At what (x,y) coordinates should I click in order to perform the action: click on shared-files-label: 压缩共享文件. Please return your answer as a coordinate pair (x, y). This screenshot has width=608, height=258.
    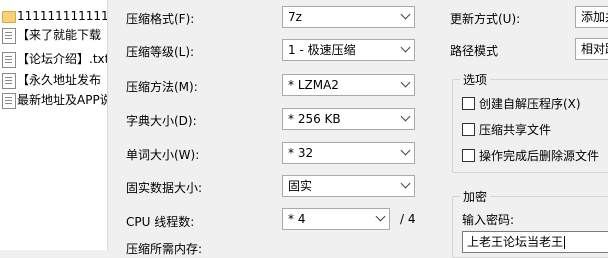
    Looking at the image, I should click on (515, 130).